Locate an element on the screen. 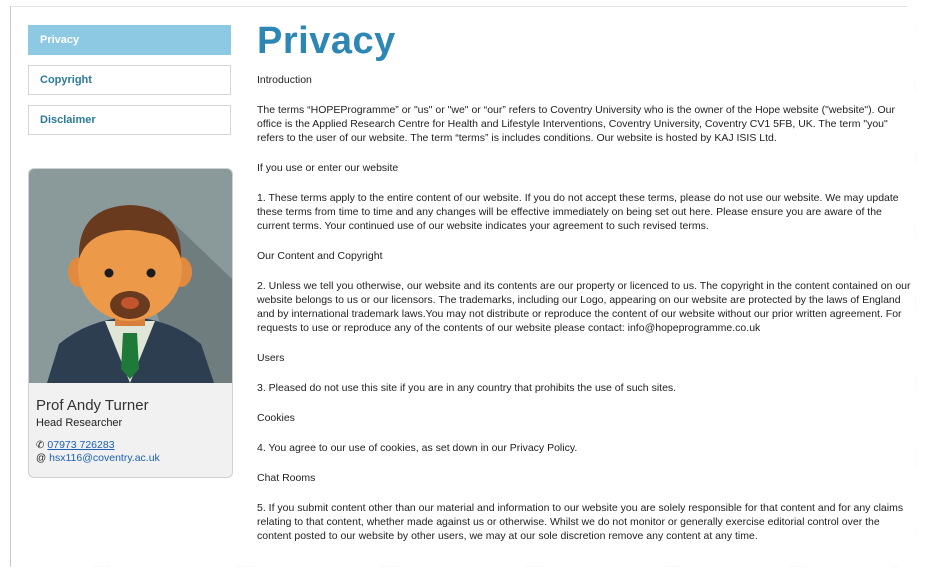 The image size is (926, 578). profile-email-row: @ hsx116@coventry.ac.uk is located at coordinates (130, 458).